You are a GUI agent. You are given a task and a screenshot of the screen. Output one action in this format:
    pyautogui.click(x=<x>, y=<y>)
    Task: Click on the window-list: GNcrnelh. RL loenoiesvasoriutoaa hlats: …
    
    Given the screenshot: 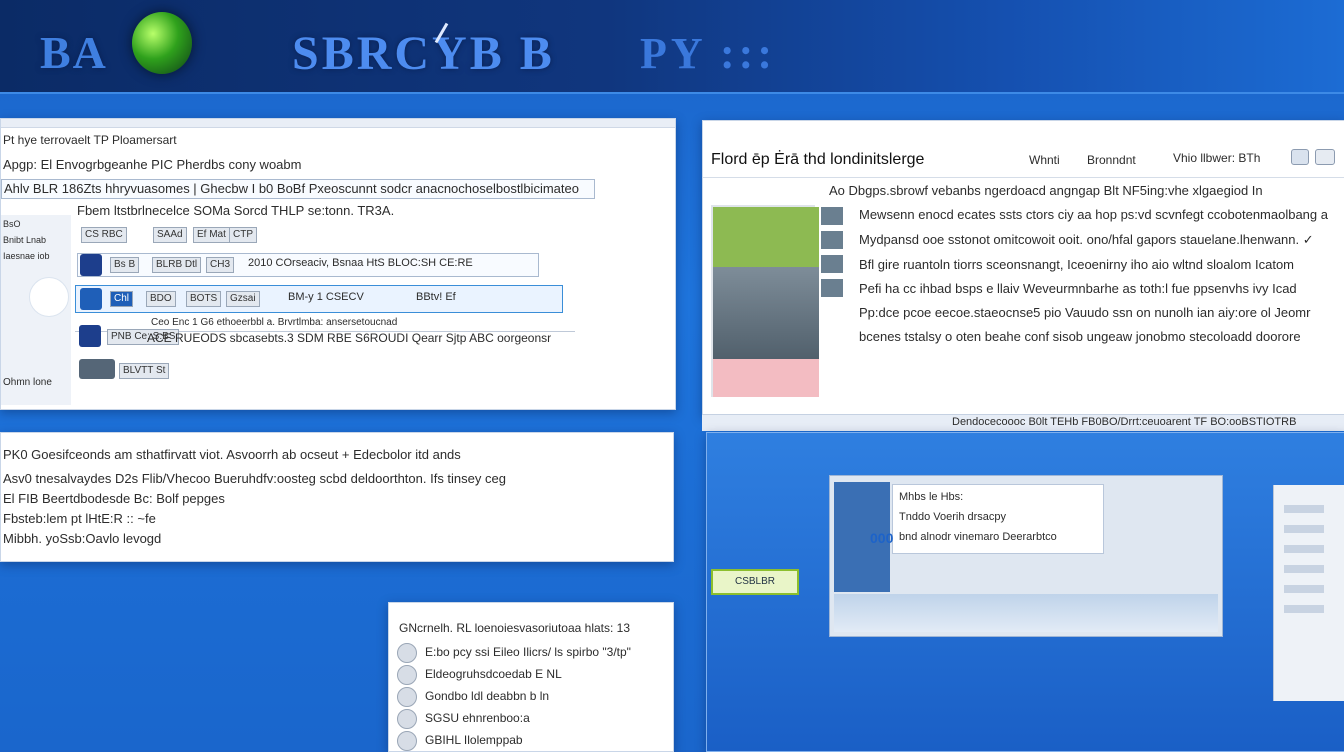 What is the action you would take?
    pyautogui.click(x=531, y=677)
    